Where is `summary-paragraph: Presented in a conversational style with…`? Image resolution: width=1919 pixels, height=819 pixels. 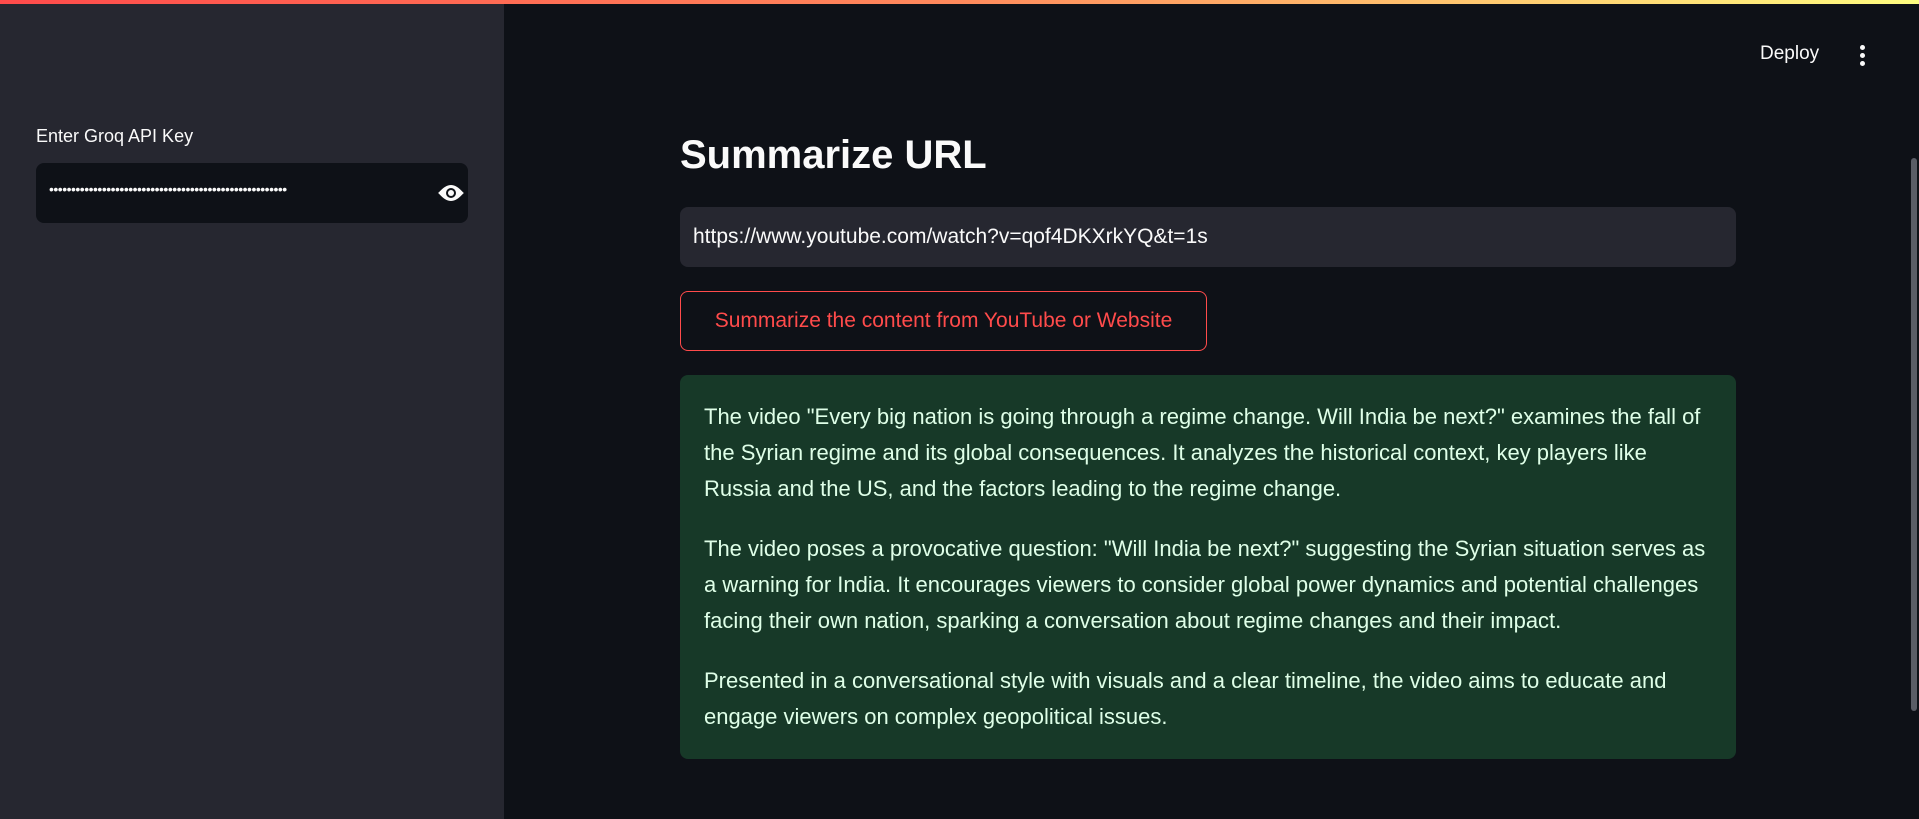 summary-paragraph: Presented in a conversational style with… is located at coordinates (1185, 698).